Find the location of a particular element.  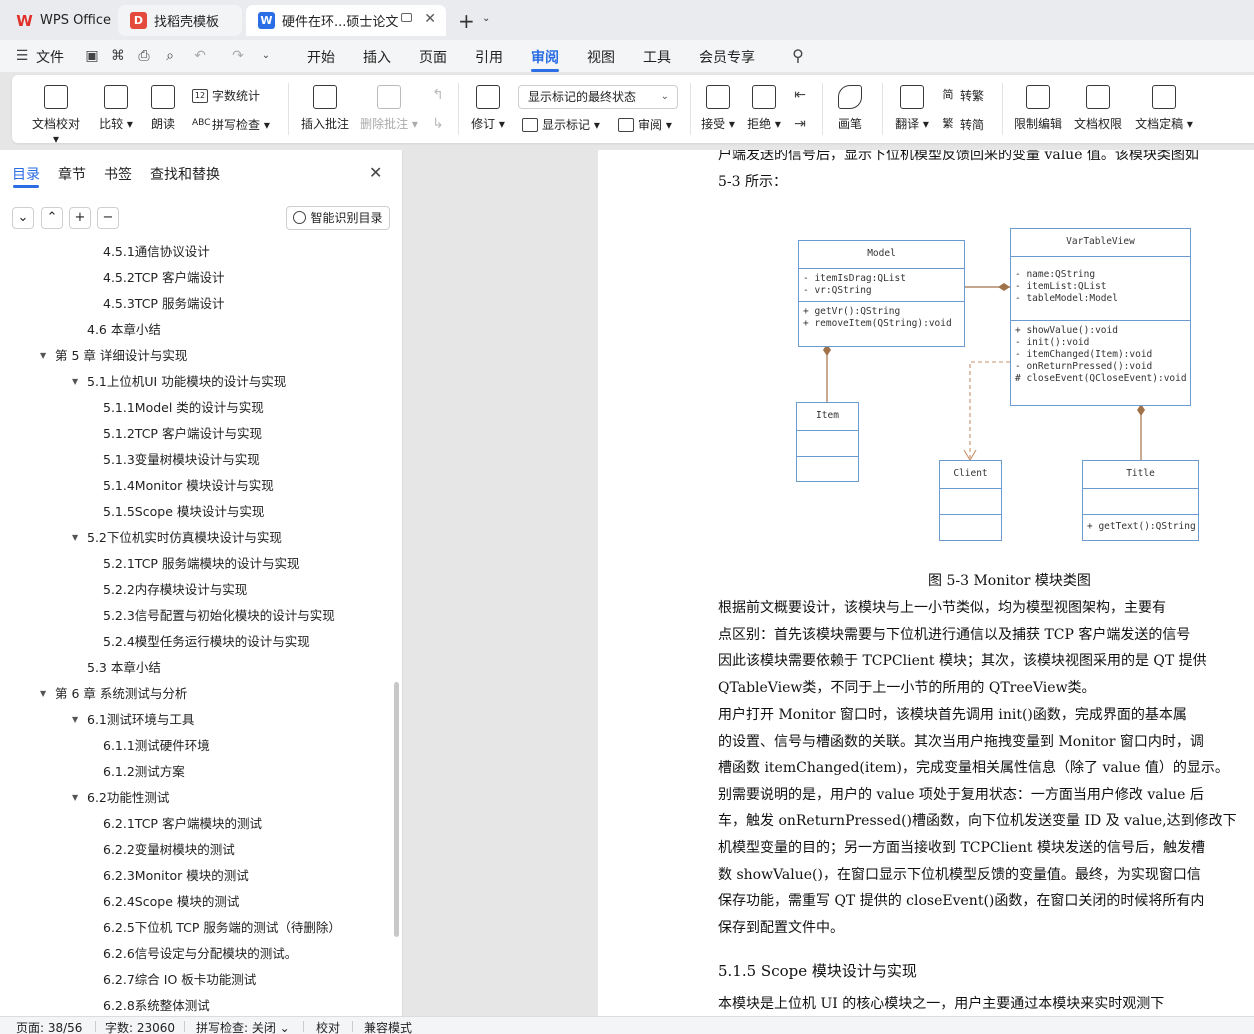

toc-item: 5.2.3信号配置与初始化模块的设计与实现 is located at coordinates (219, 616).